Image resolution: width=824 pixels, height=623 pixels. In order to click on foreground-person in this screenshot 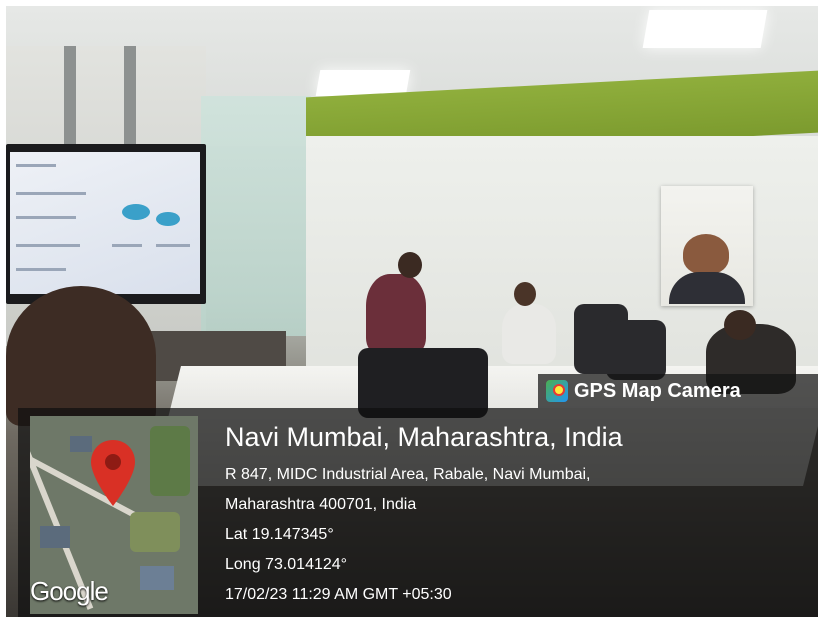, I will do `click(81, 356)`.